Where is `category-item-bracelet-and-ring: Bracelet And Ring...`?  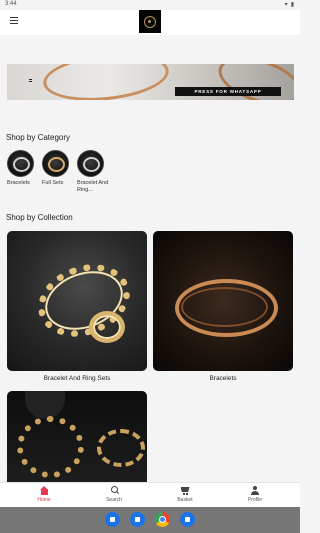 category-item-bracelet-and-ring: Bracelet And Ring... is located at coordinates (92, 172).